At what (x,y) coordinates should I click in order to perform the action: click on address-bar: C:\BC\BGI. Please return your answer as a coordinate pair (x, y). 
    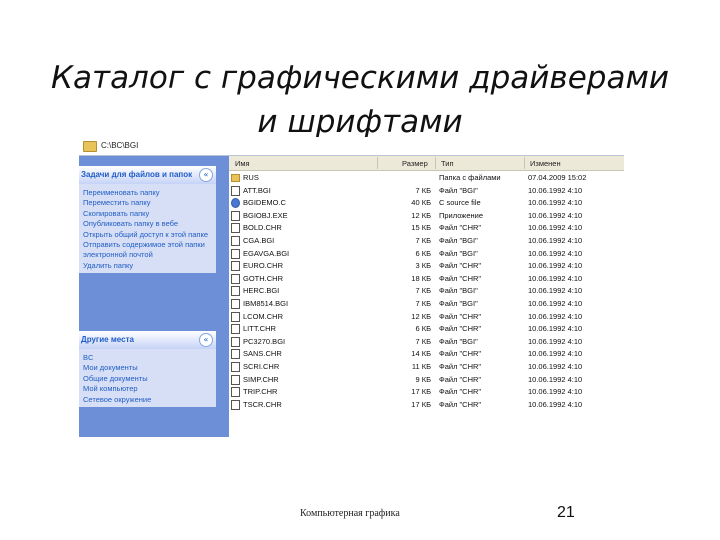
    Looking at the image, I should click on (351, 146).